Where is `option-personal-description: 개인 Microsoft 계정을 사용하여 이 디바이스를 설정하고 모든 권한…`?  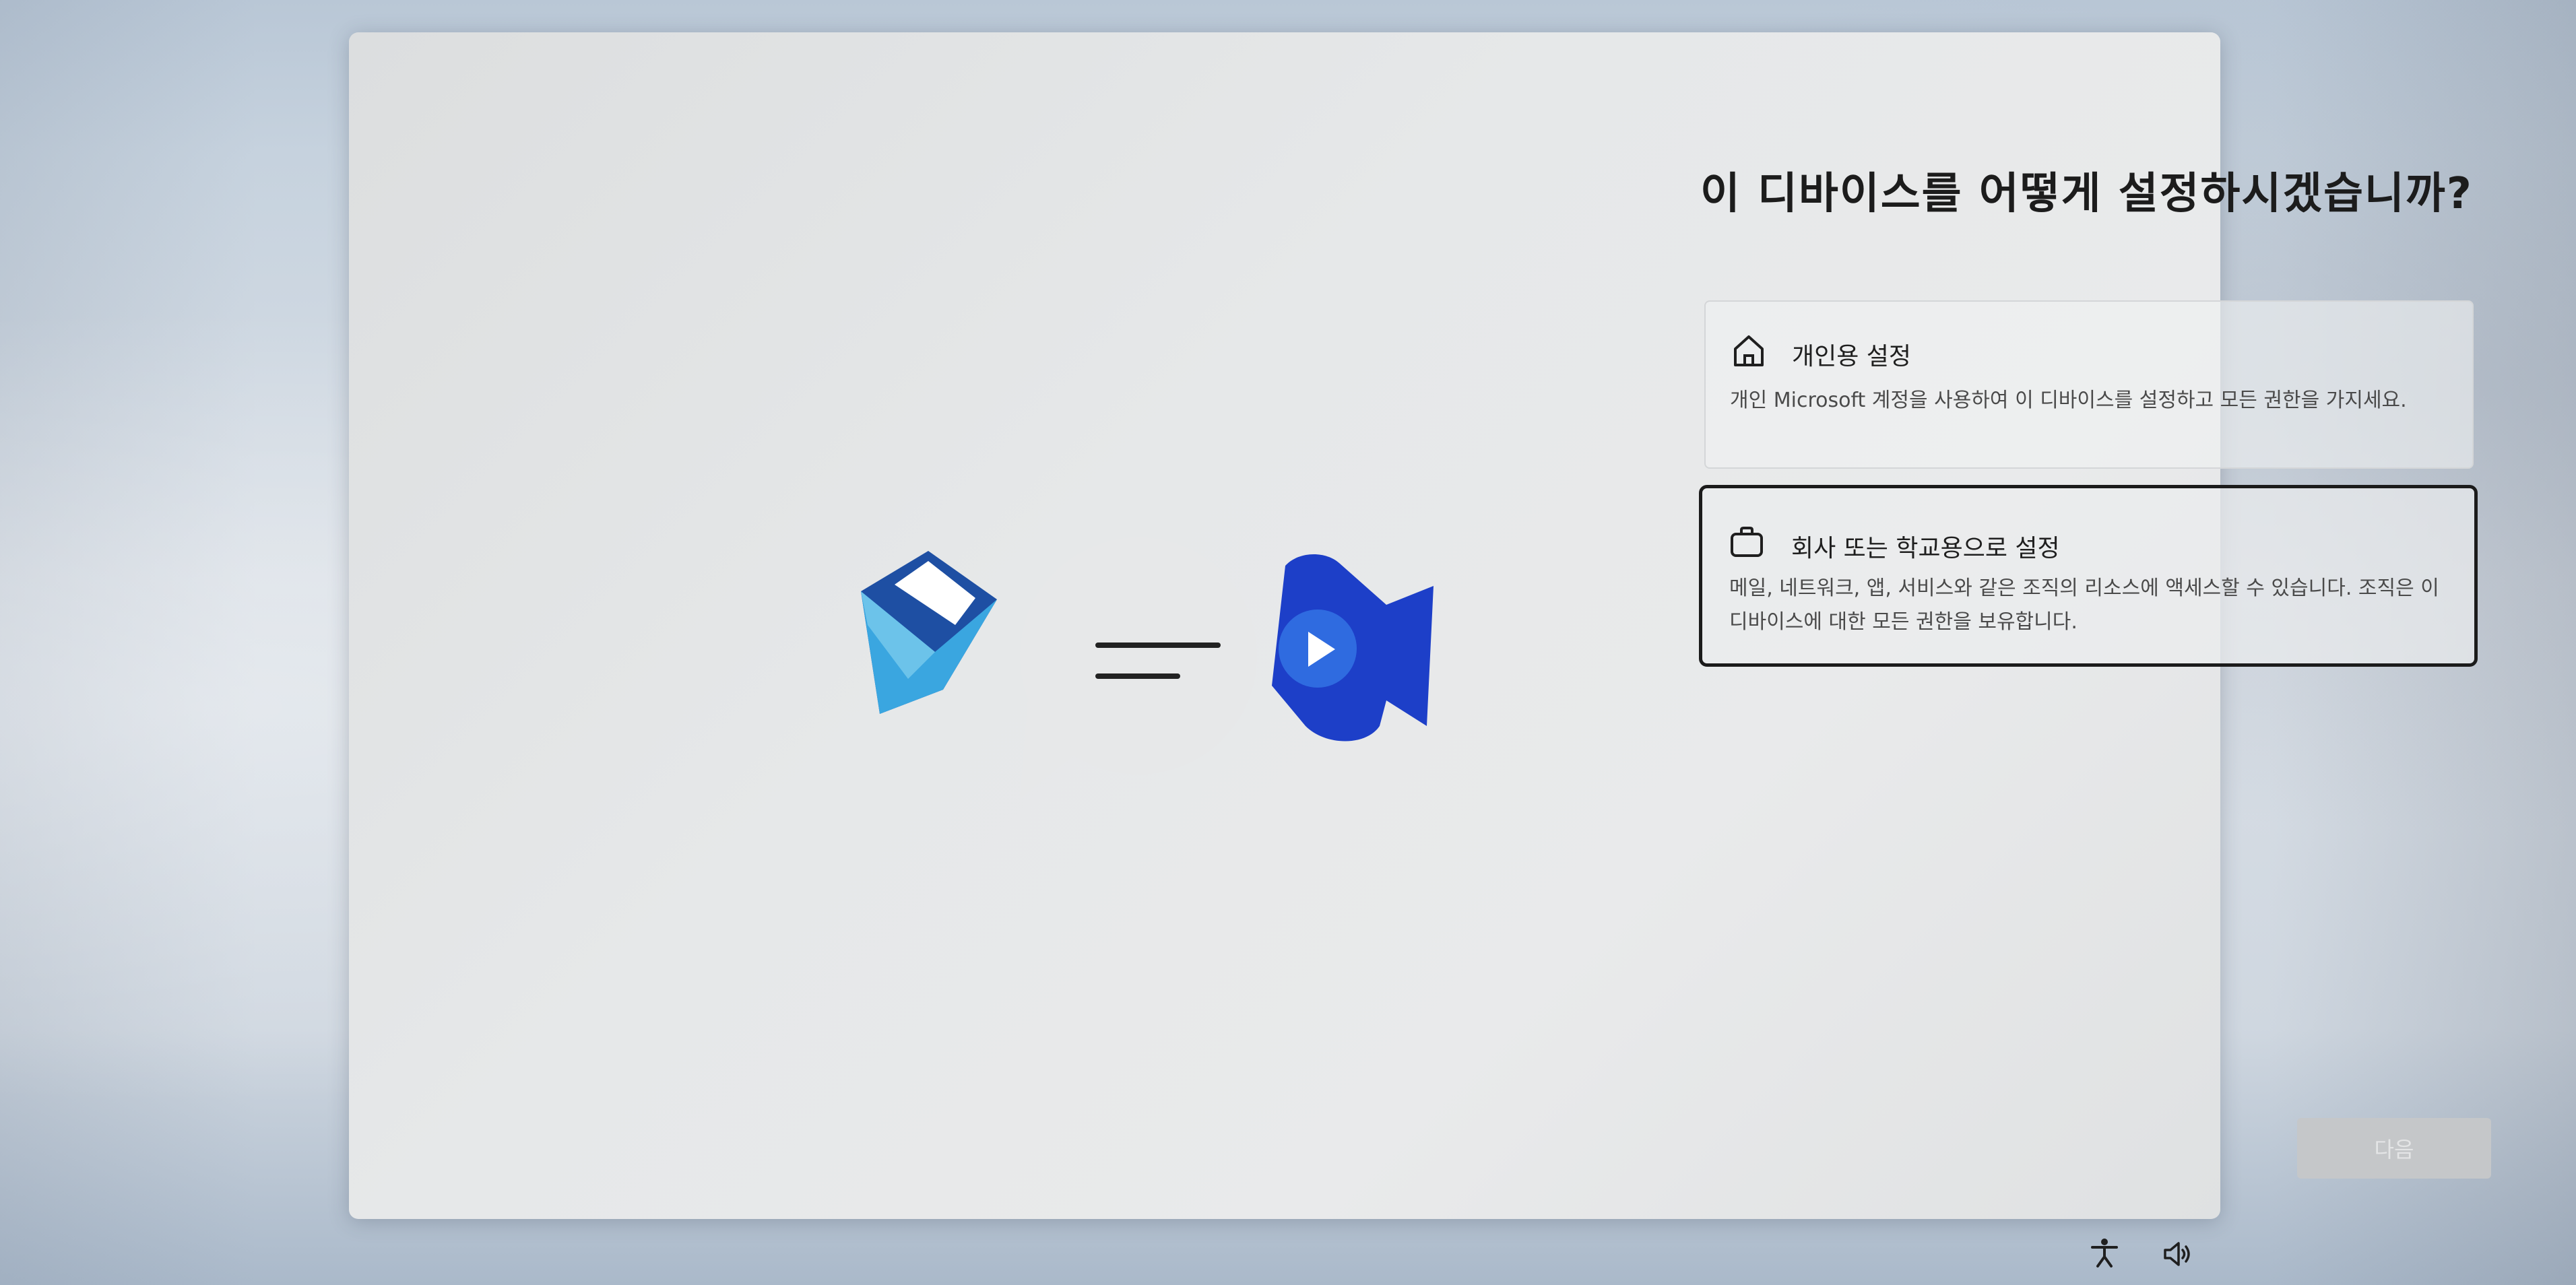 option-personal-description: 개인 Microsoft 계정을 사용하여 이 디바이스를 설정하고 모든 권한… is located at coordinates (2069, 401).